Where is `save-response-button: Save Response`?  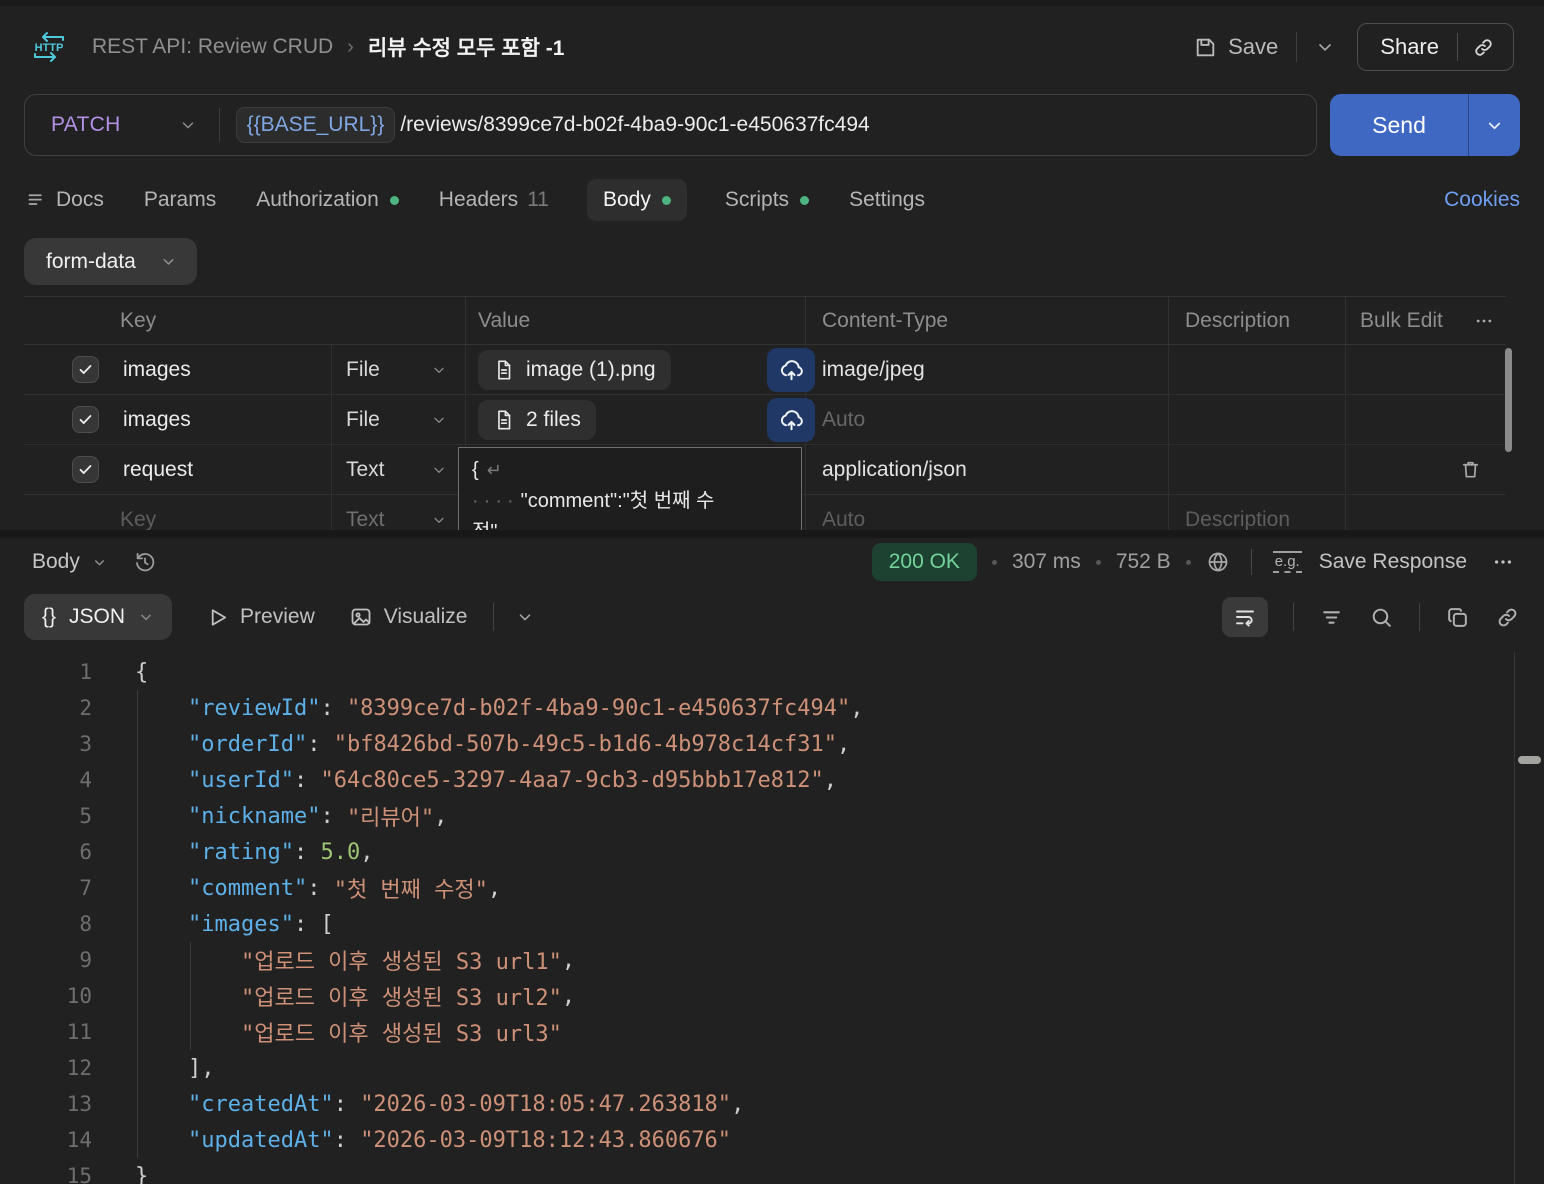
save-response-button: Save Response is located at coordinates (1393, 562).